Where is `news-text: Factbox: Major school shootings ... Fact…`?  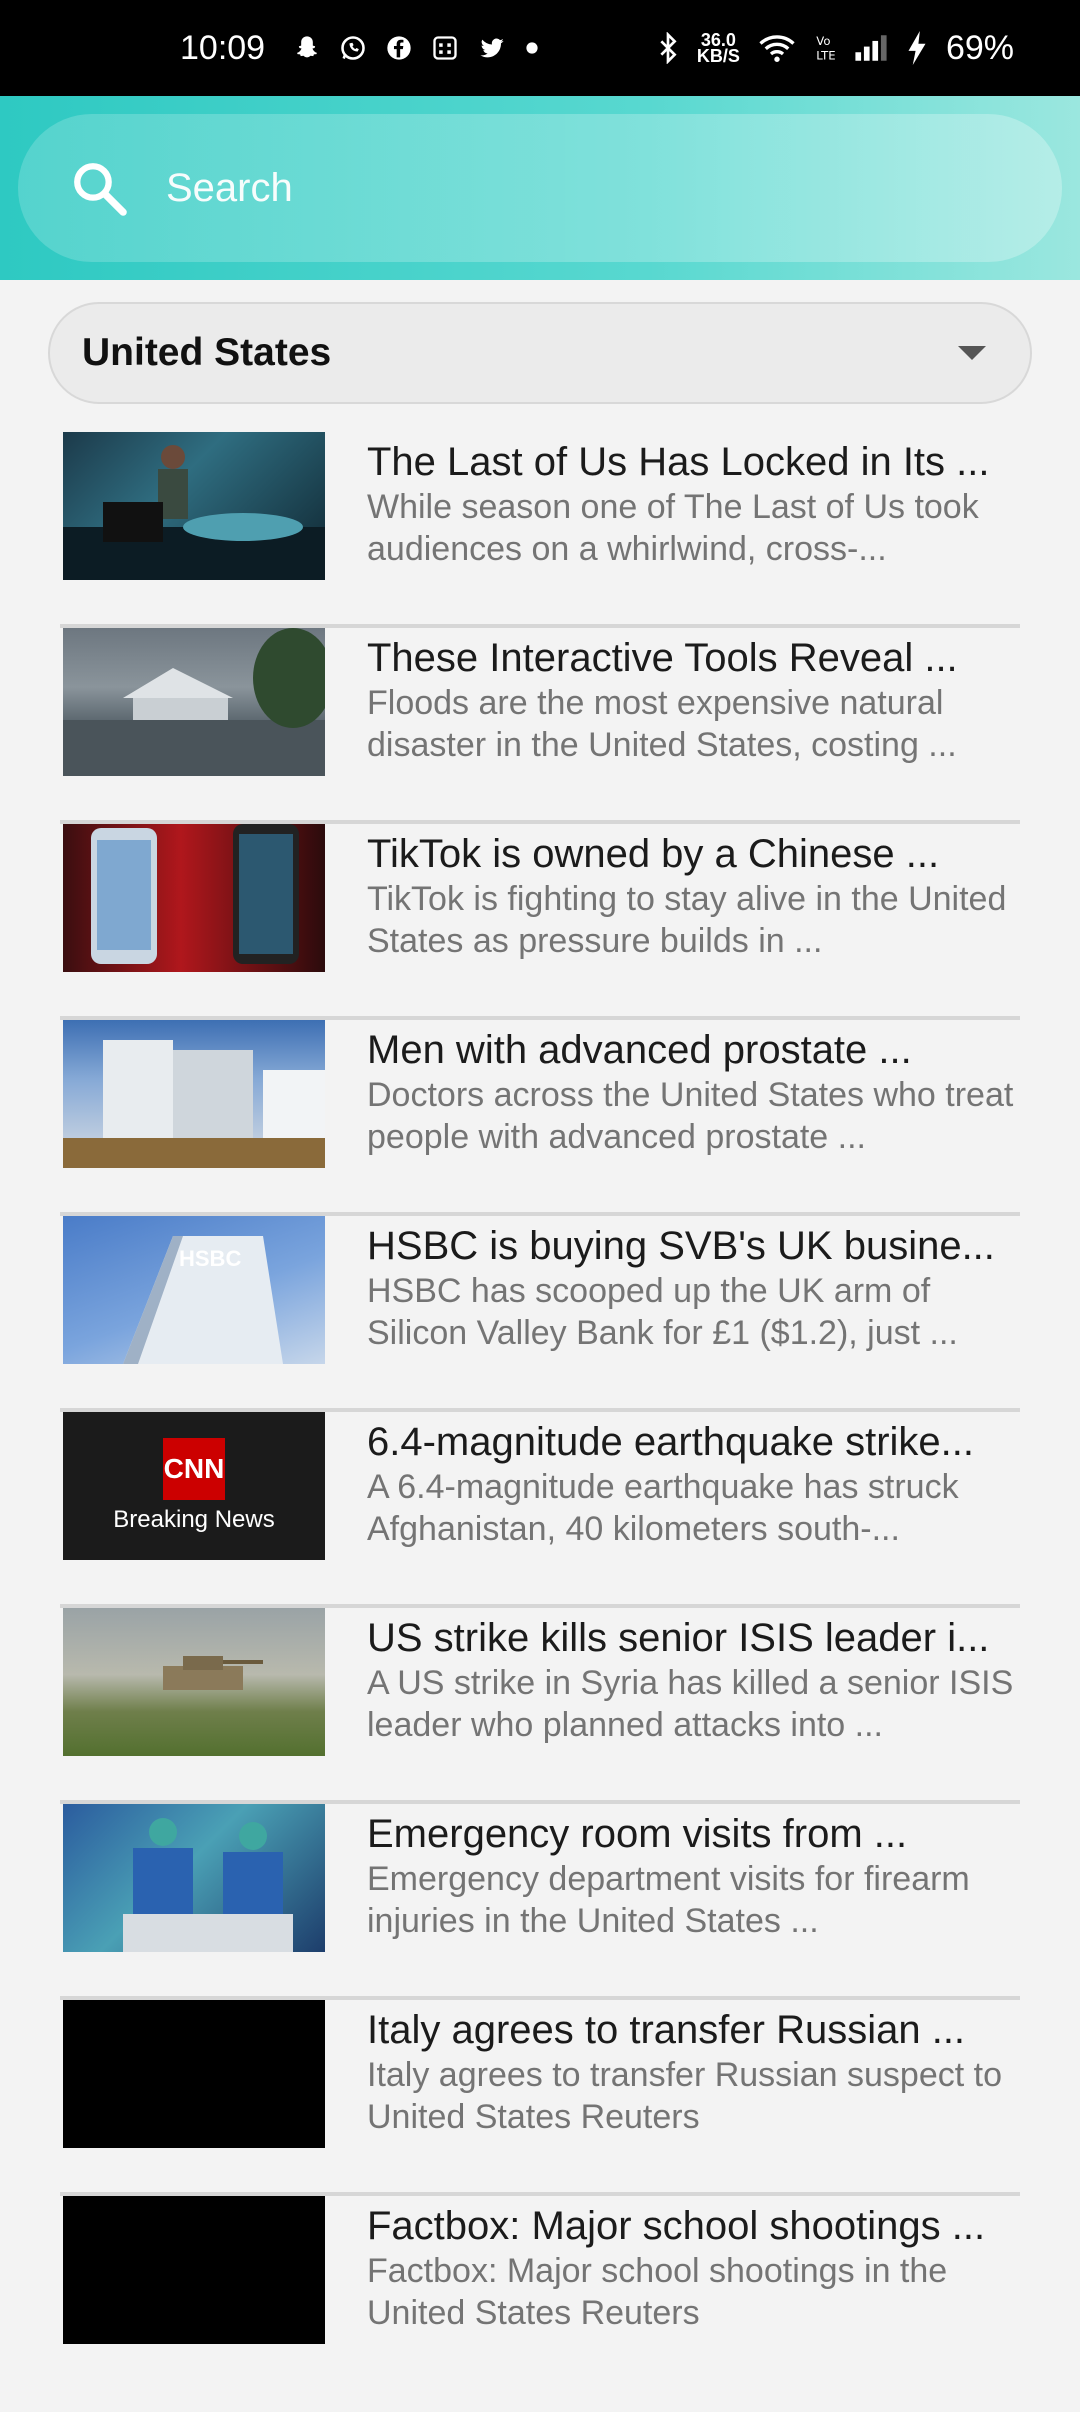
news-text: Factbox: Major school shootings ... Fact… is located at coordinates (693, 2294).